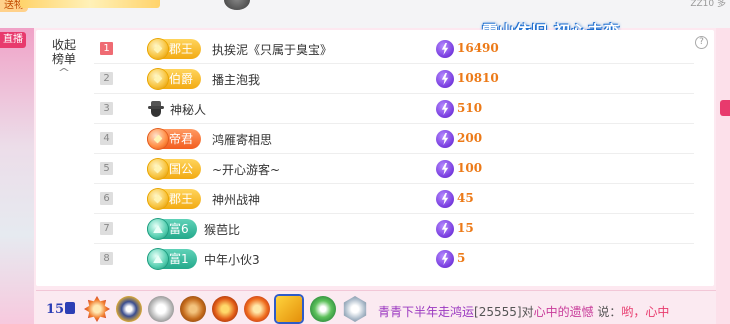  What do you see at coordinates (394, 79) in the screenshot?
I see `ranking-row: 2 伯爵 播主泡我 10810` at bounding box center [394, 79].